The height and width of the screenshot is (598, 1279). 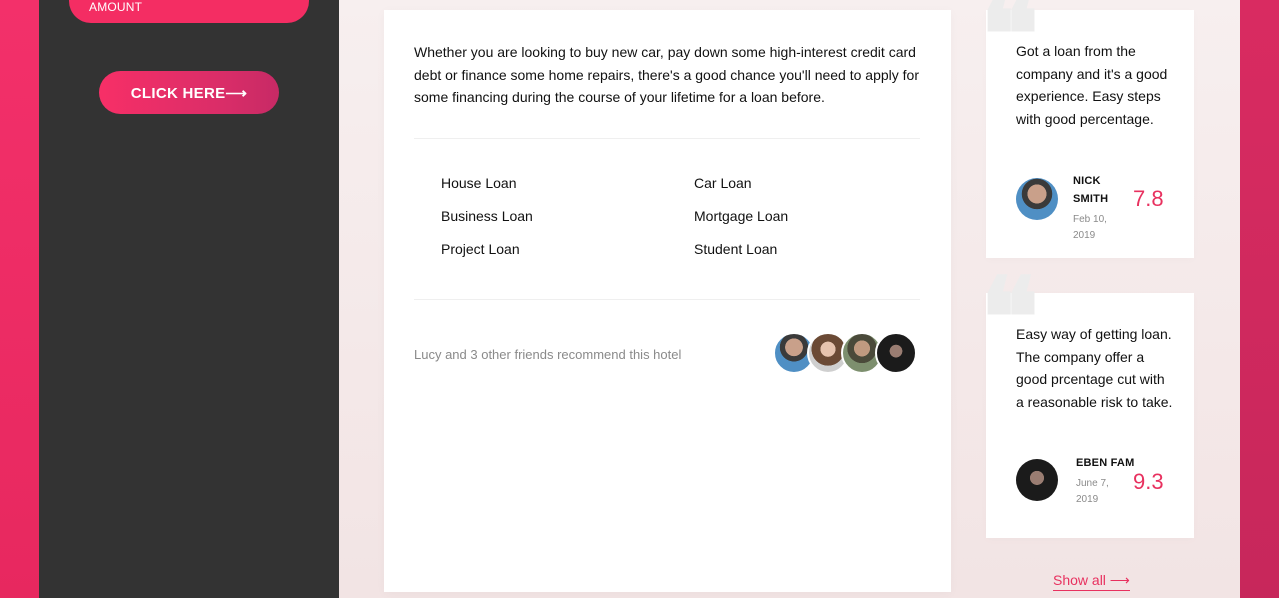 I want to click on loan-type-item: House Loan, so click(x=567, y=183).